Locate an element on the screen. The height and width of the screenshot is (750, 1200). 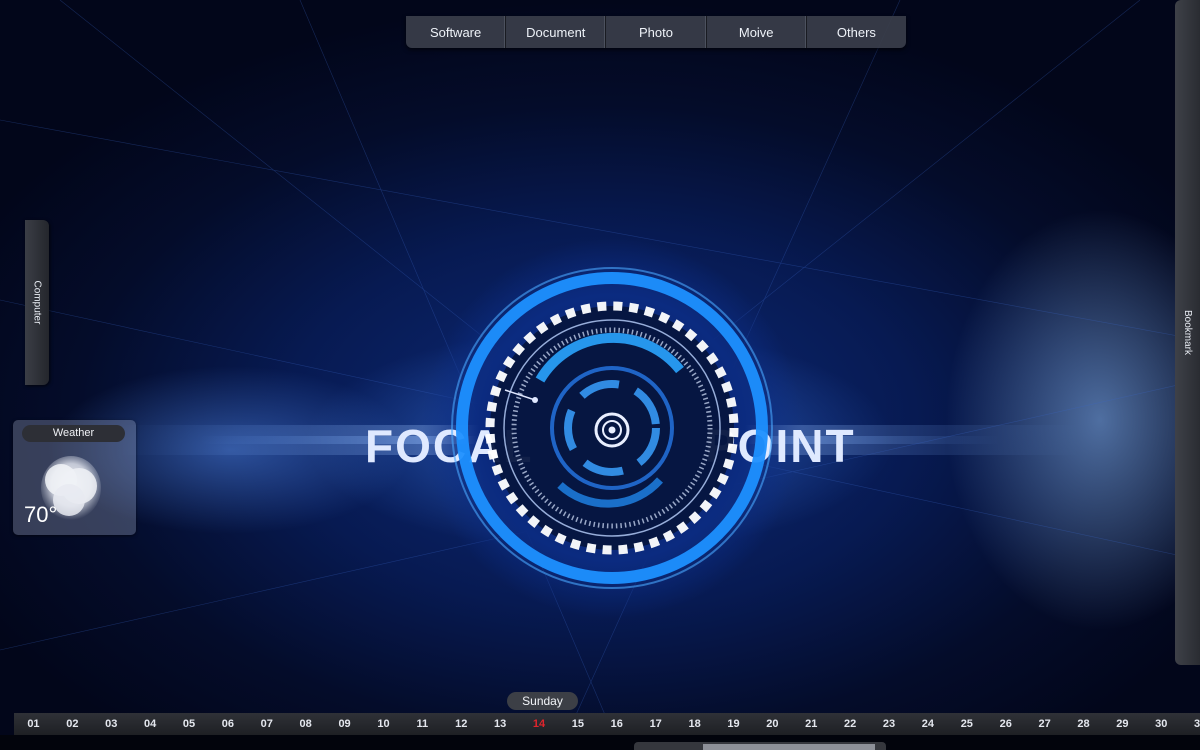
date-cell: 28 is located at coordinates (1083, 724).